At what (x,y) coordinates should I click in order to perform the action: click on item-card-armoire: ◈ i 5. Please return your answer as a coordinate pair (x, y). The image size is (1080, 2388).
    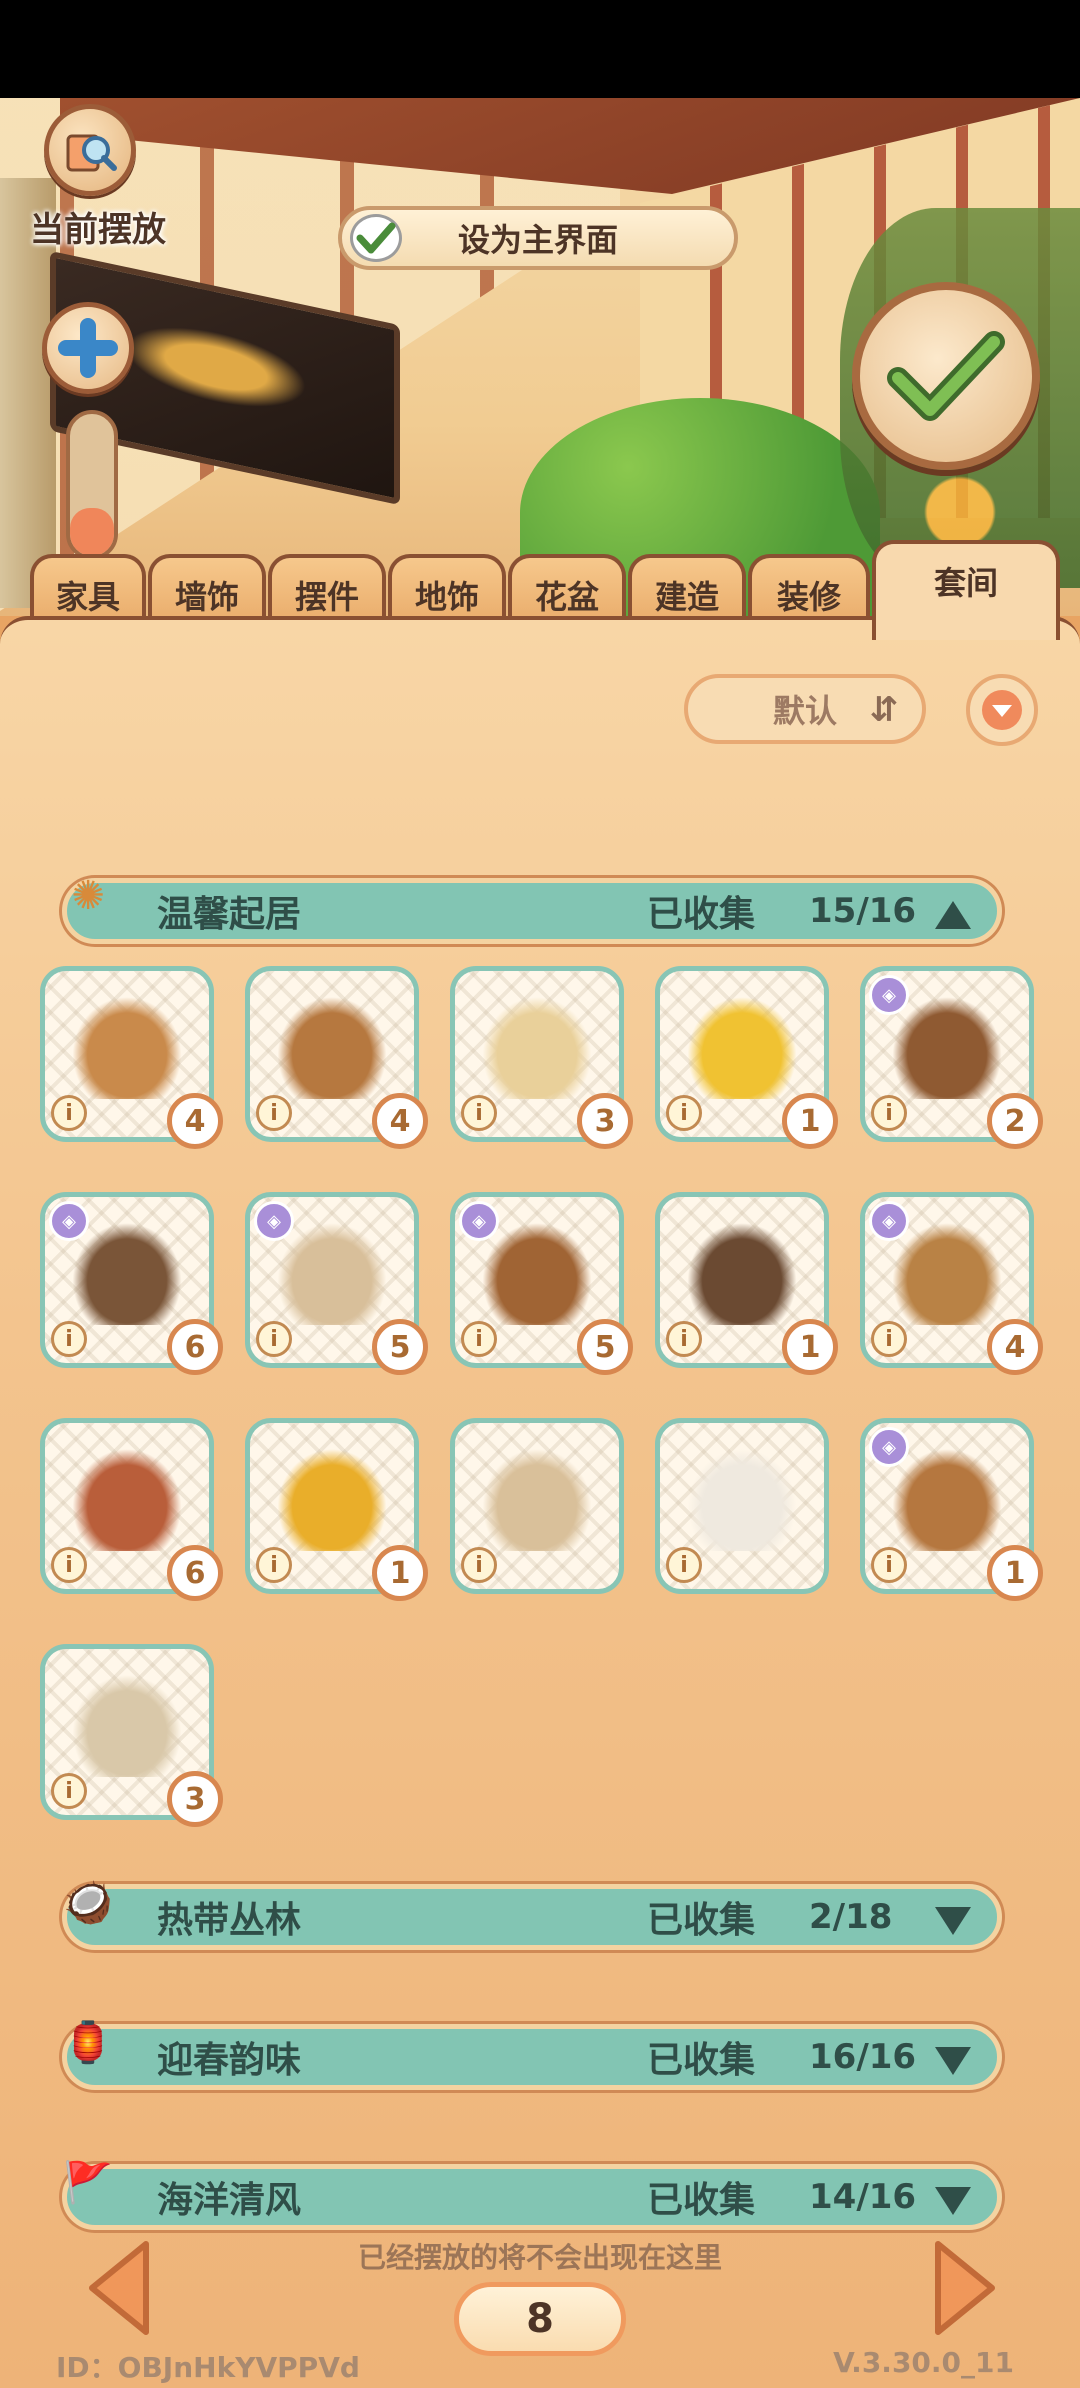
    Looking at the image, I should click on (541, 1283).